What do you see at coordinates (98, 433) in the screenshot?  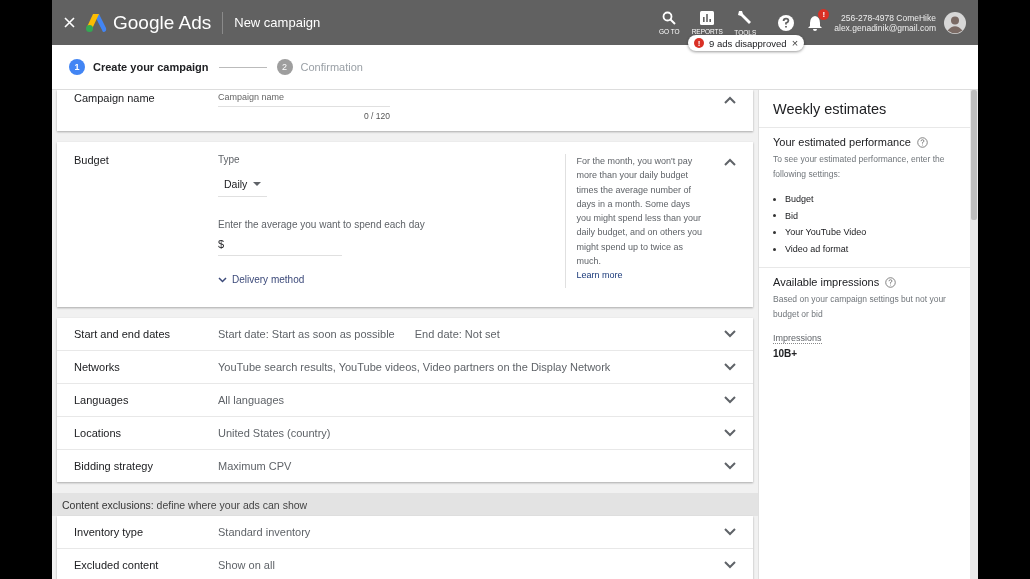 I see `setting-label: Locations` at bounding box center [98, 433].